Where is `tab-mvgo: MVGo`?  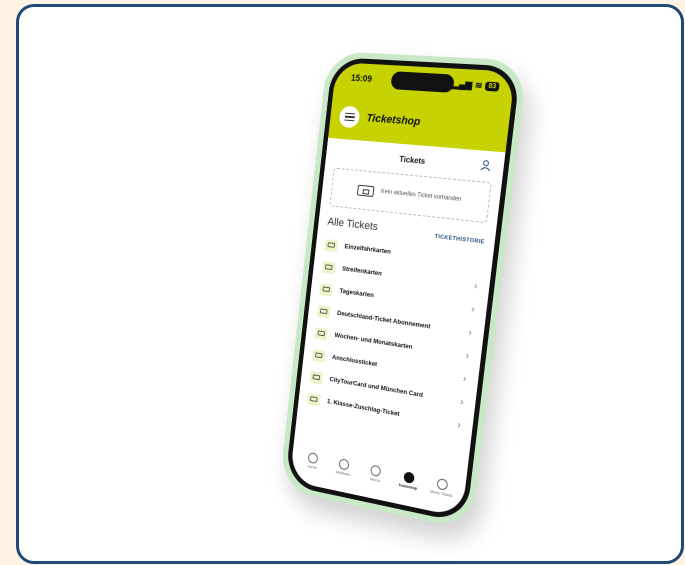
tab-mvgo: MVGo is located at coordinates (375, 473).